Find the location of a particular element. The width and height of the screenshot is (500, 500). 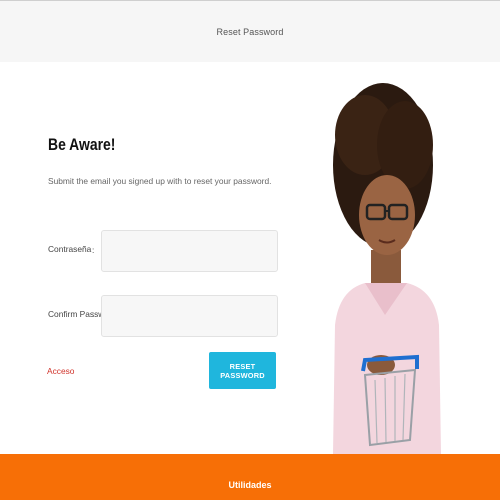

password-input is located at coordinates (189, 251).